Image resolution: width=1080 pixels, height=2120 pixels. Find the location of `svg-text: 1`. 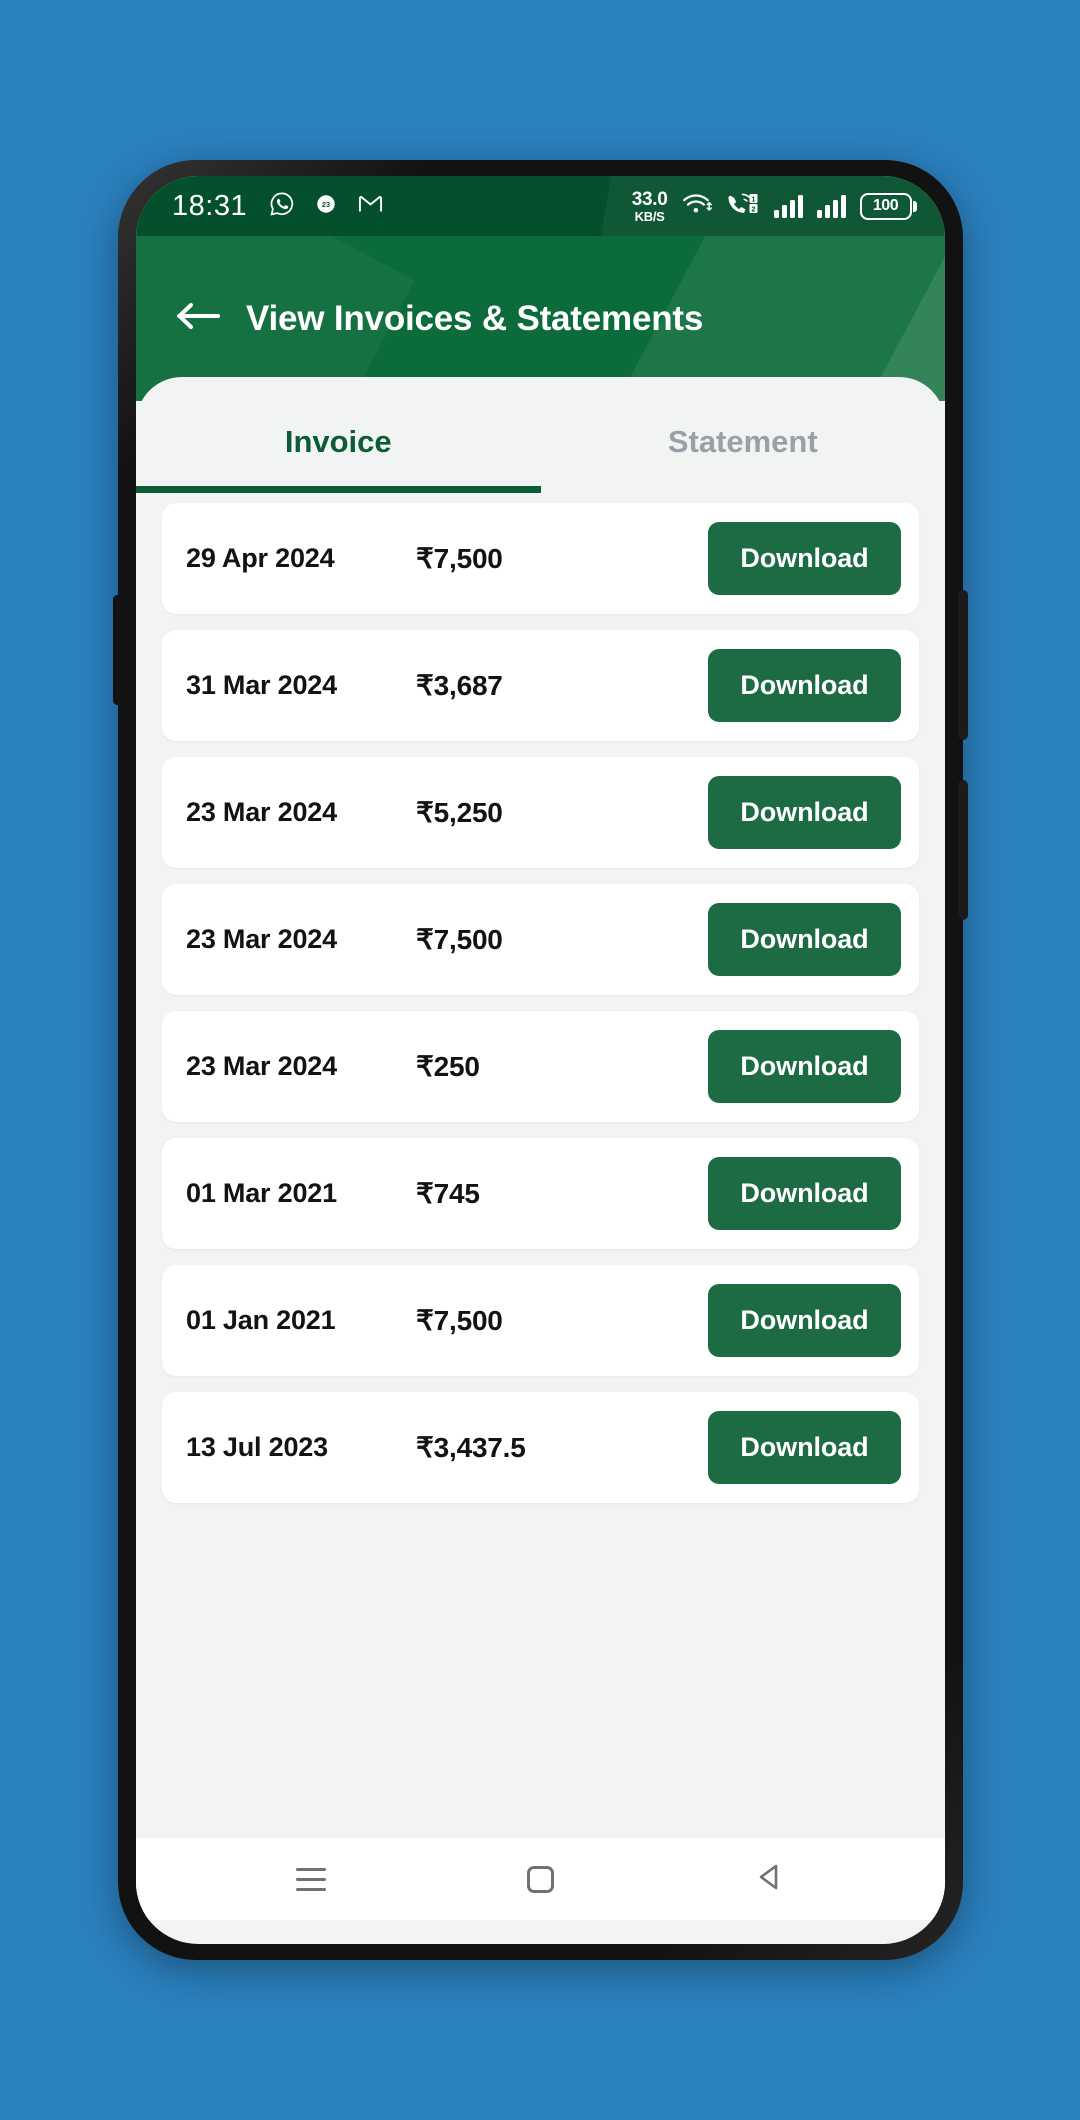

svg-text: 1 is located at coordinates (753, 198).